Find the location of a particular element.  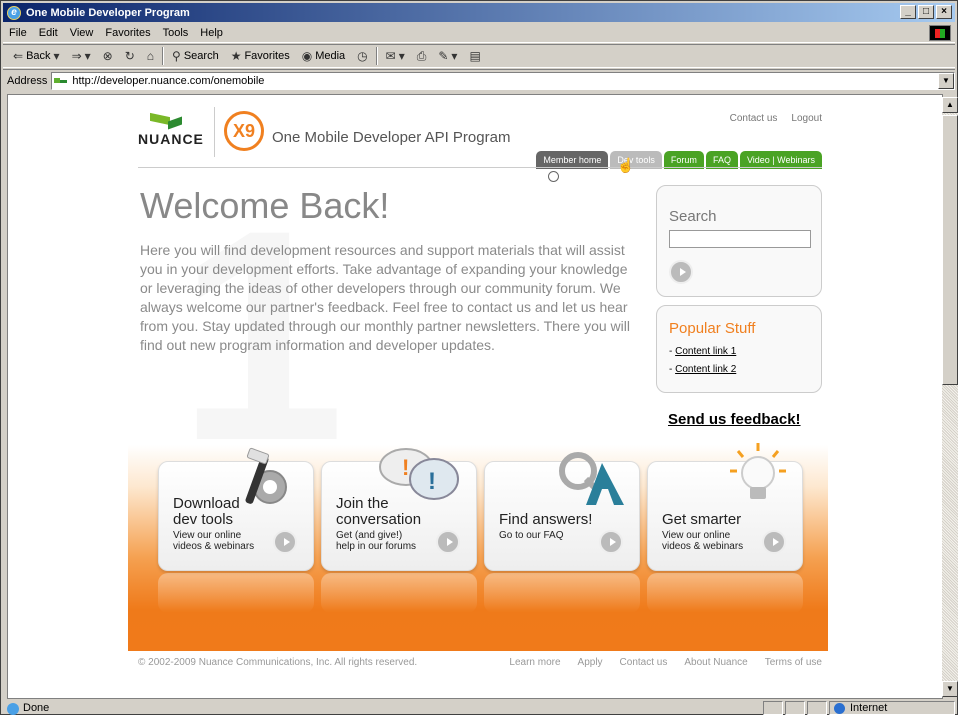

scroll-down-button: ▼ is located at coordinates (950, 689).